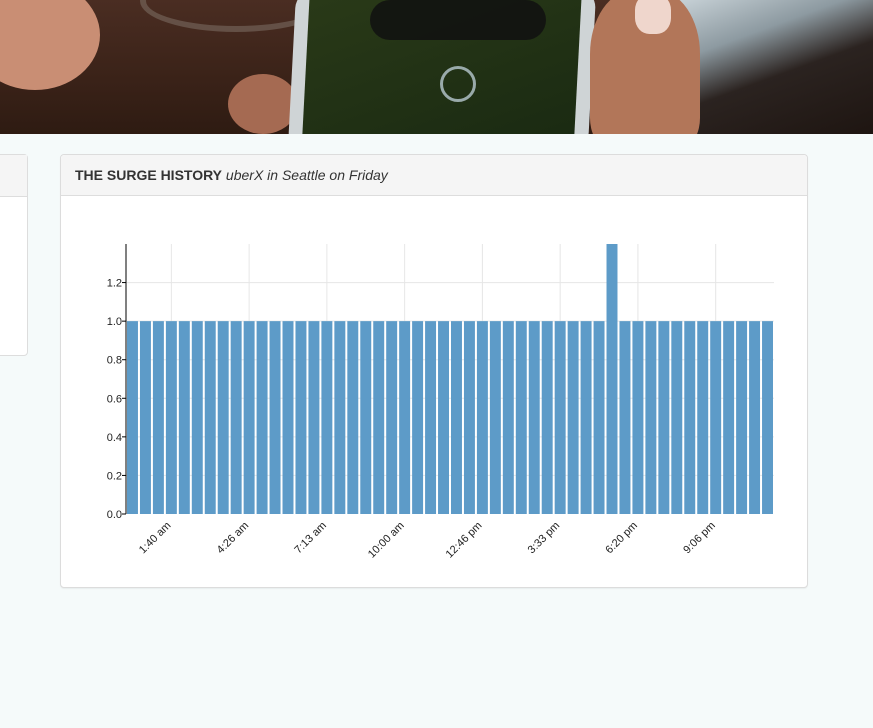 This screenshot has height=728, width=873. Describe the element at coordinates (310, 538) in the screenshot. I see `x-tick-label: 7:13 am` at that location.